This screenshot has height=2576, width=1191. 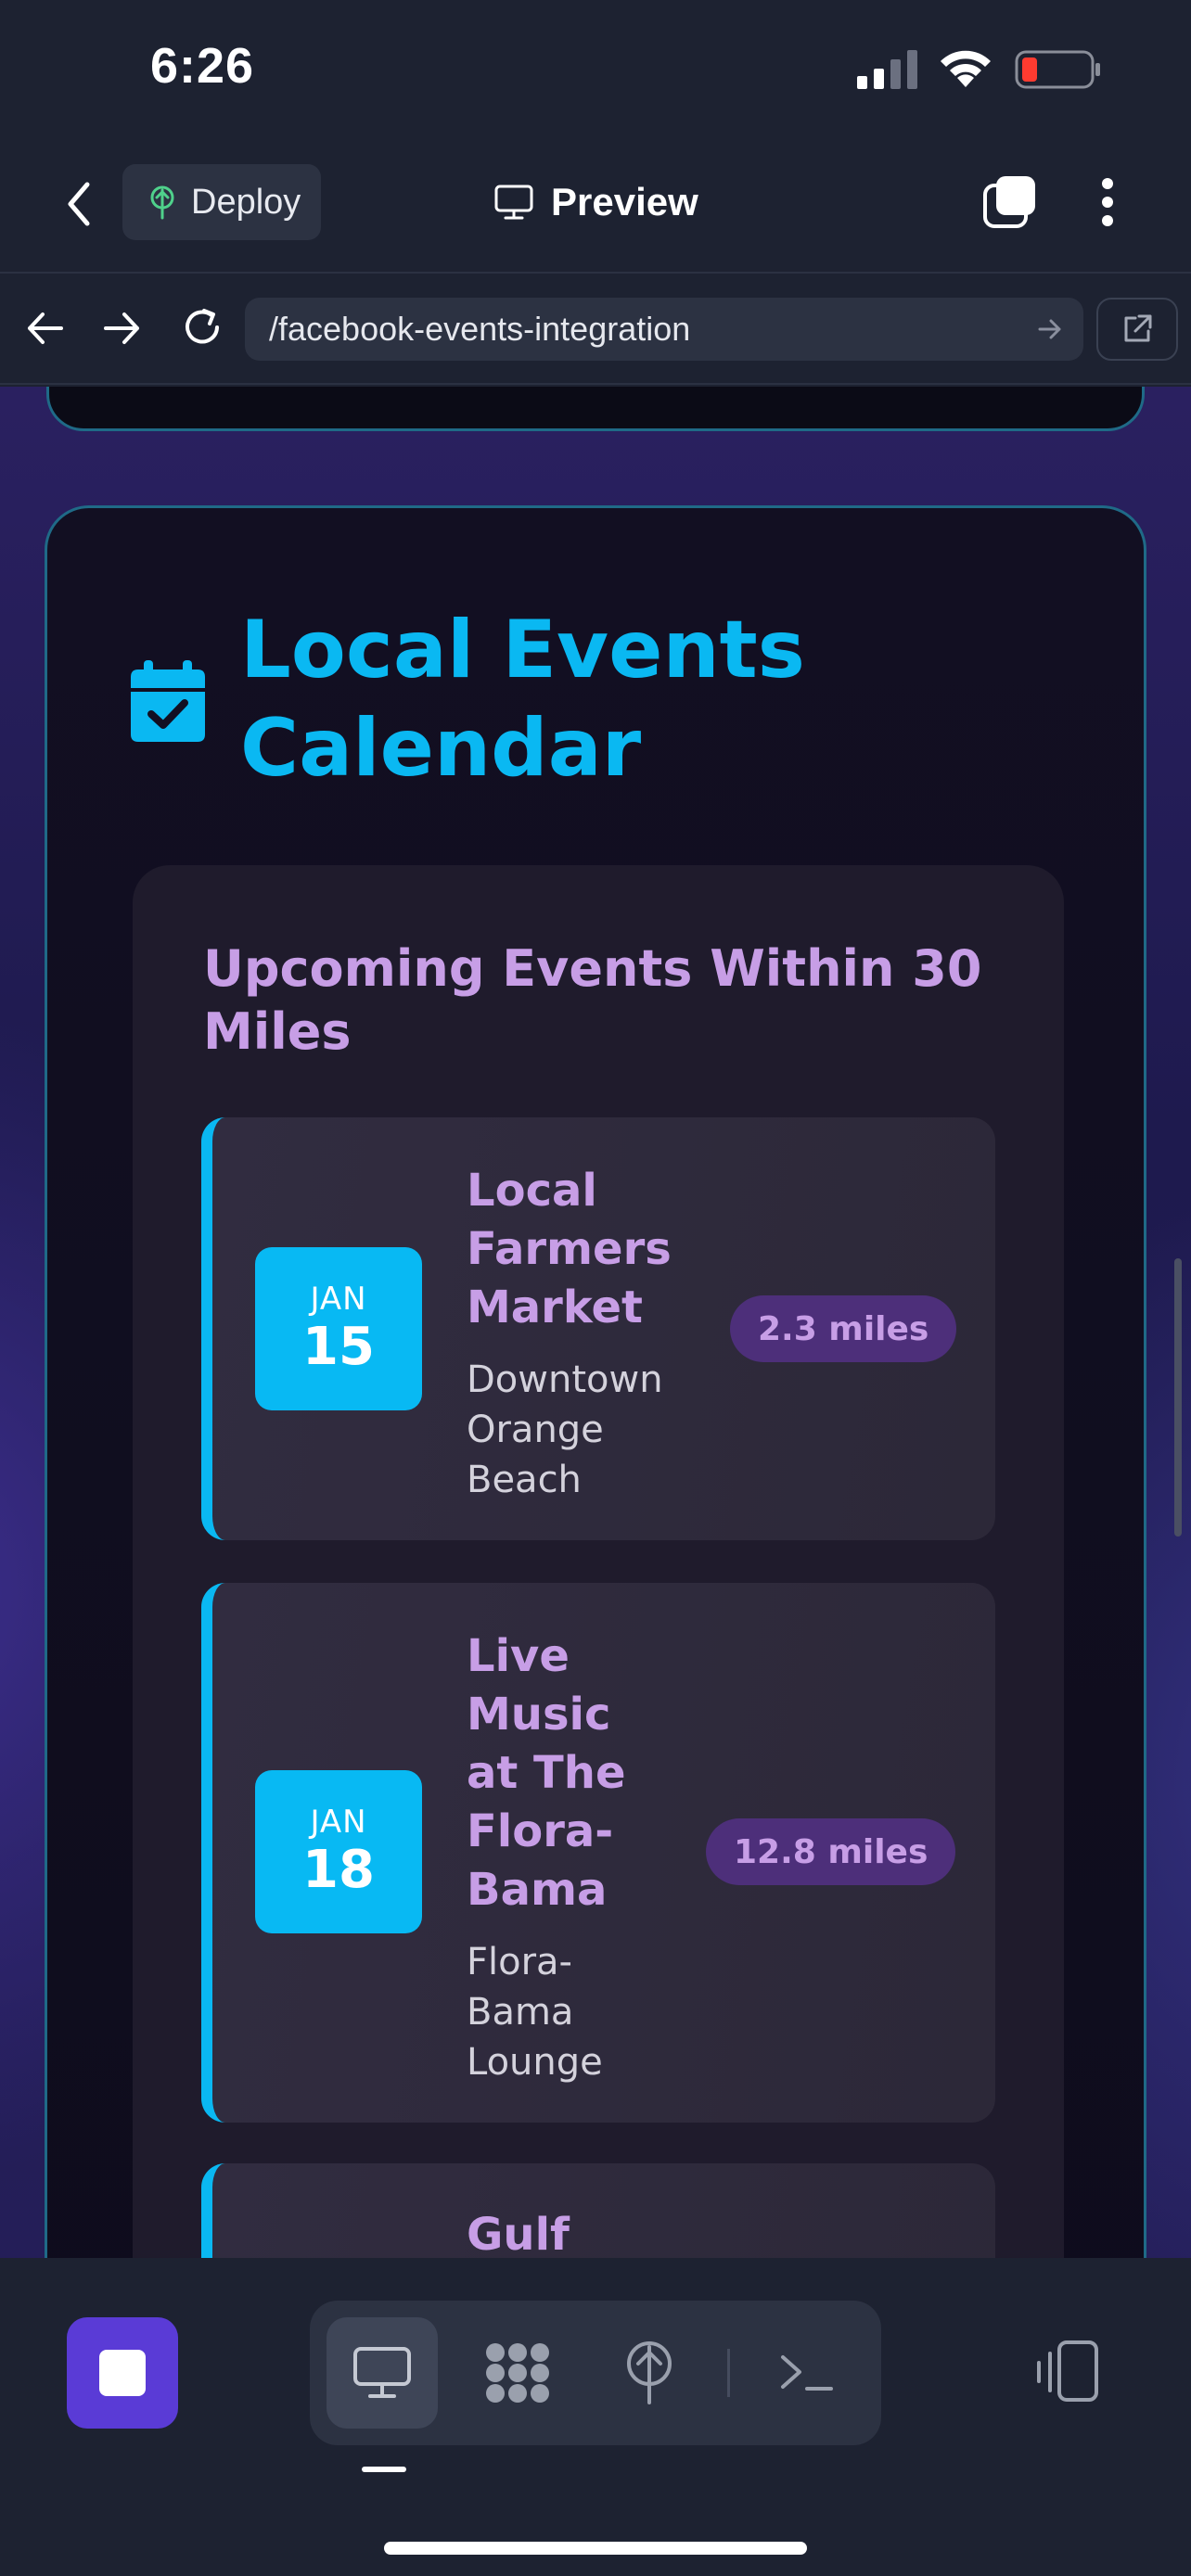 I want to click on event-day: 15, so click(x=338, y=1347).